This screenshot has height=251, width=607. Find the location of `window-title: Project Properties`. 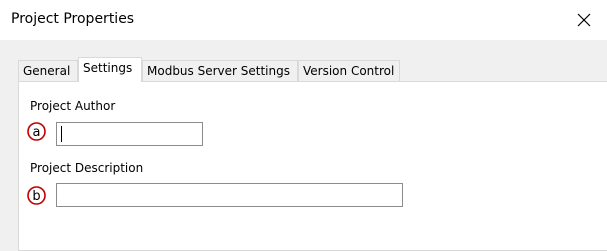

window-title: Project Properties is located at coordinates (73, 19).